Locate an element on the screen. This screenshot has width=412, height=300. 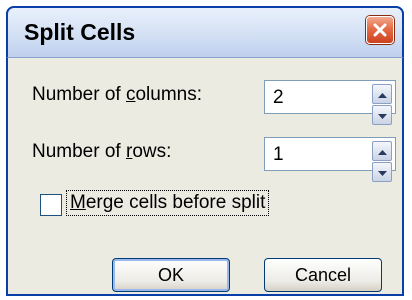
merge-cells-label: Merge cells before split is located at coordinates (167, 203).